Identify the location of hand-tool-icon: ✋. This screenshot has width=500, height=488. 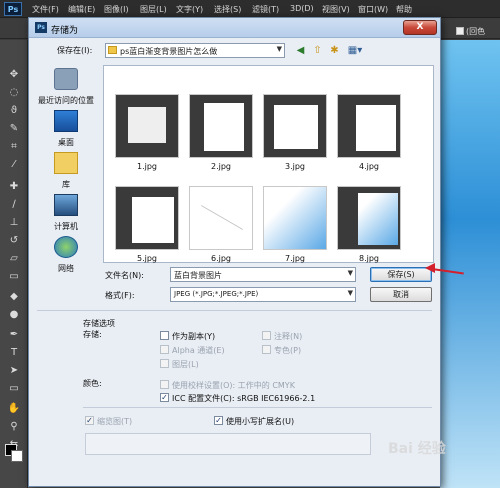
(14, 408).